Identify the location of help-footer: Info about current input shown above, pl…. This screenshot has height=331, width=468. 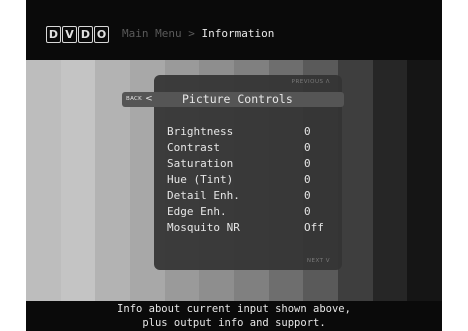
(234, 316).